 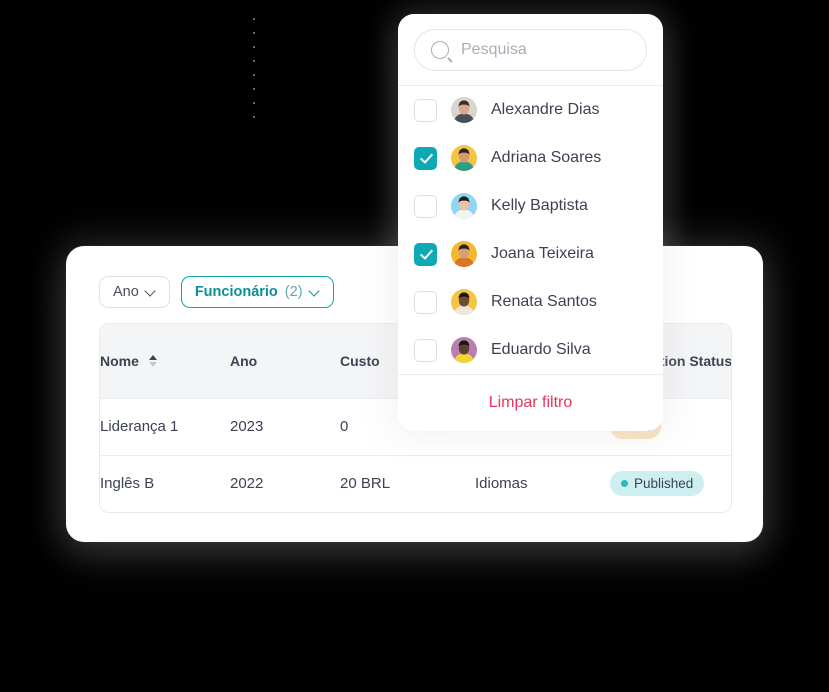 I want to click on column-header-ano: Ano, so click(x=285, y=361).